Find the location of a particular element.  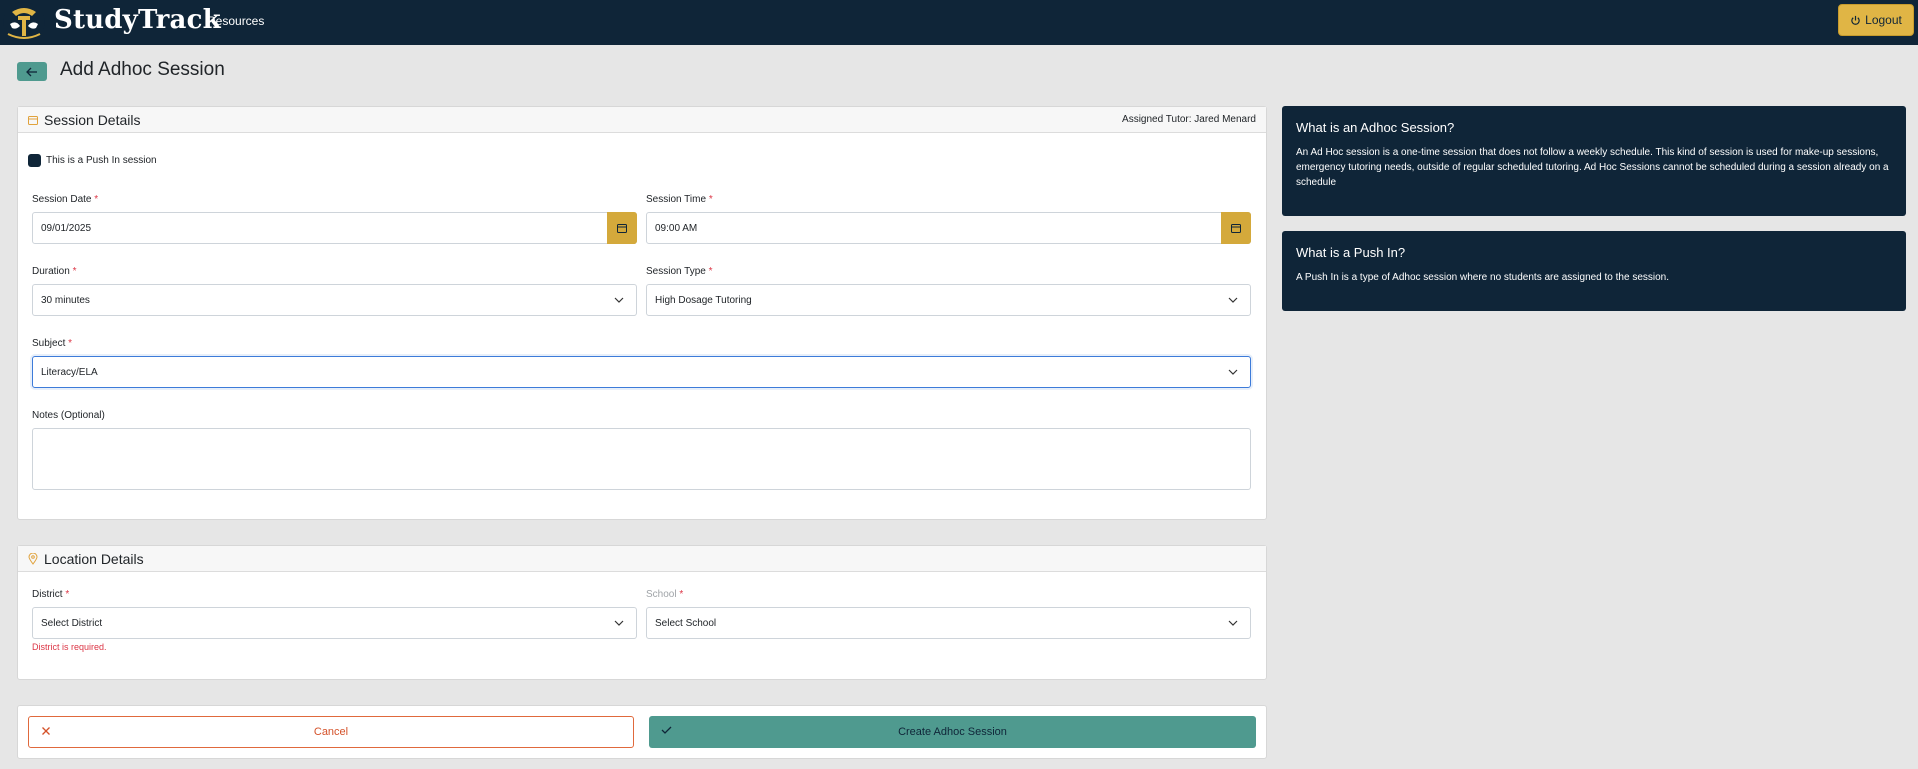

subject-label: Subject * is located at coordinates (52, 343).